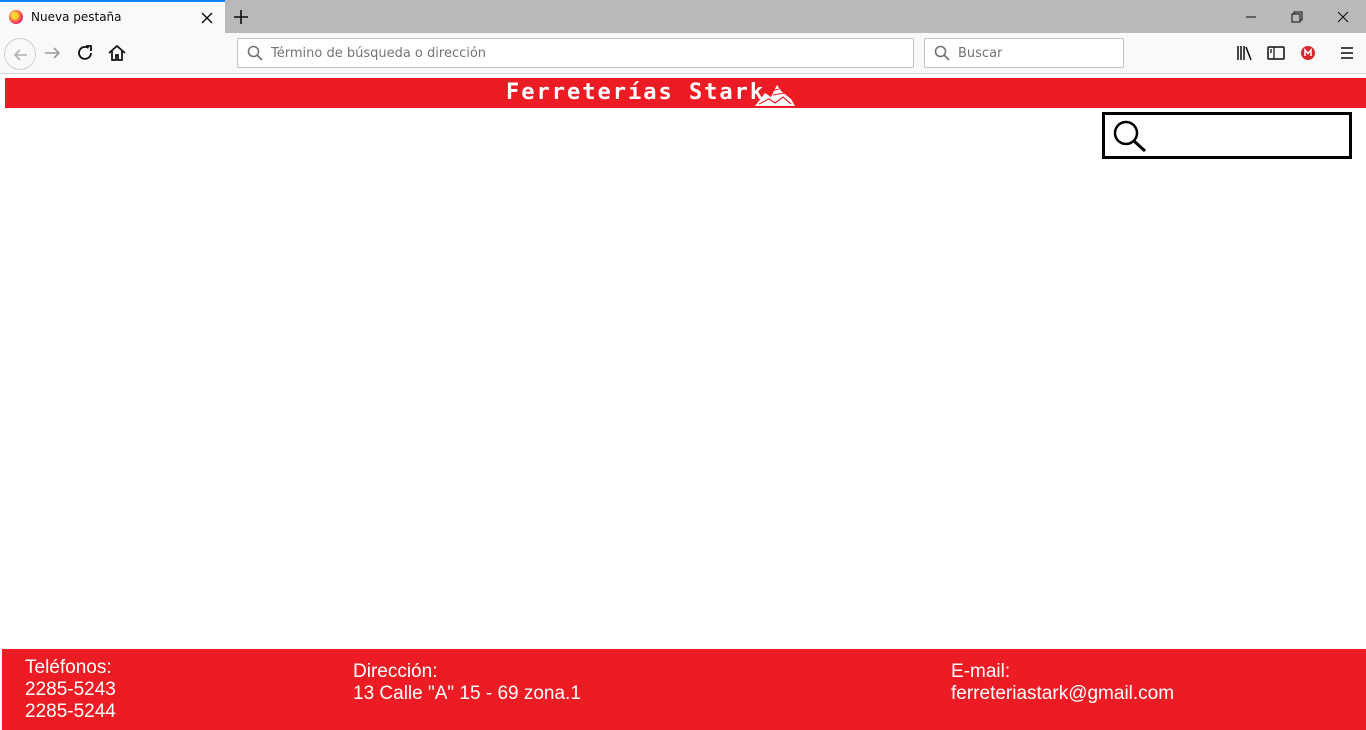  What do you see at coordinates (68, 667) in the screenshot?
I see `phones-label: Teléfonos:` at bounding box center [68, 667].